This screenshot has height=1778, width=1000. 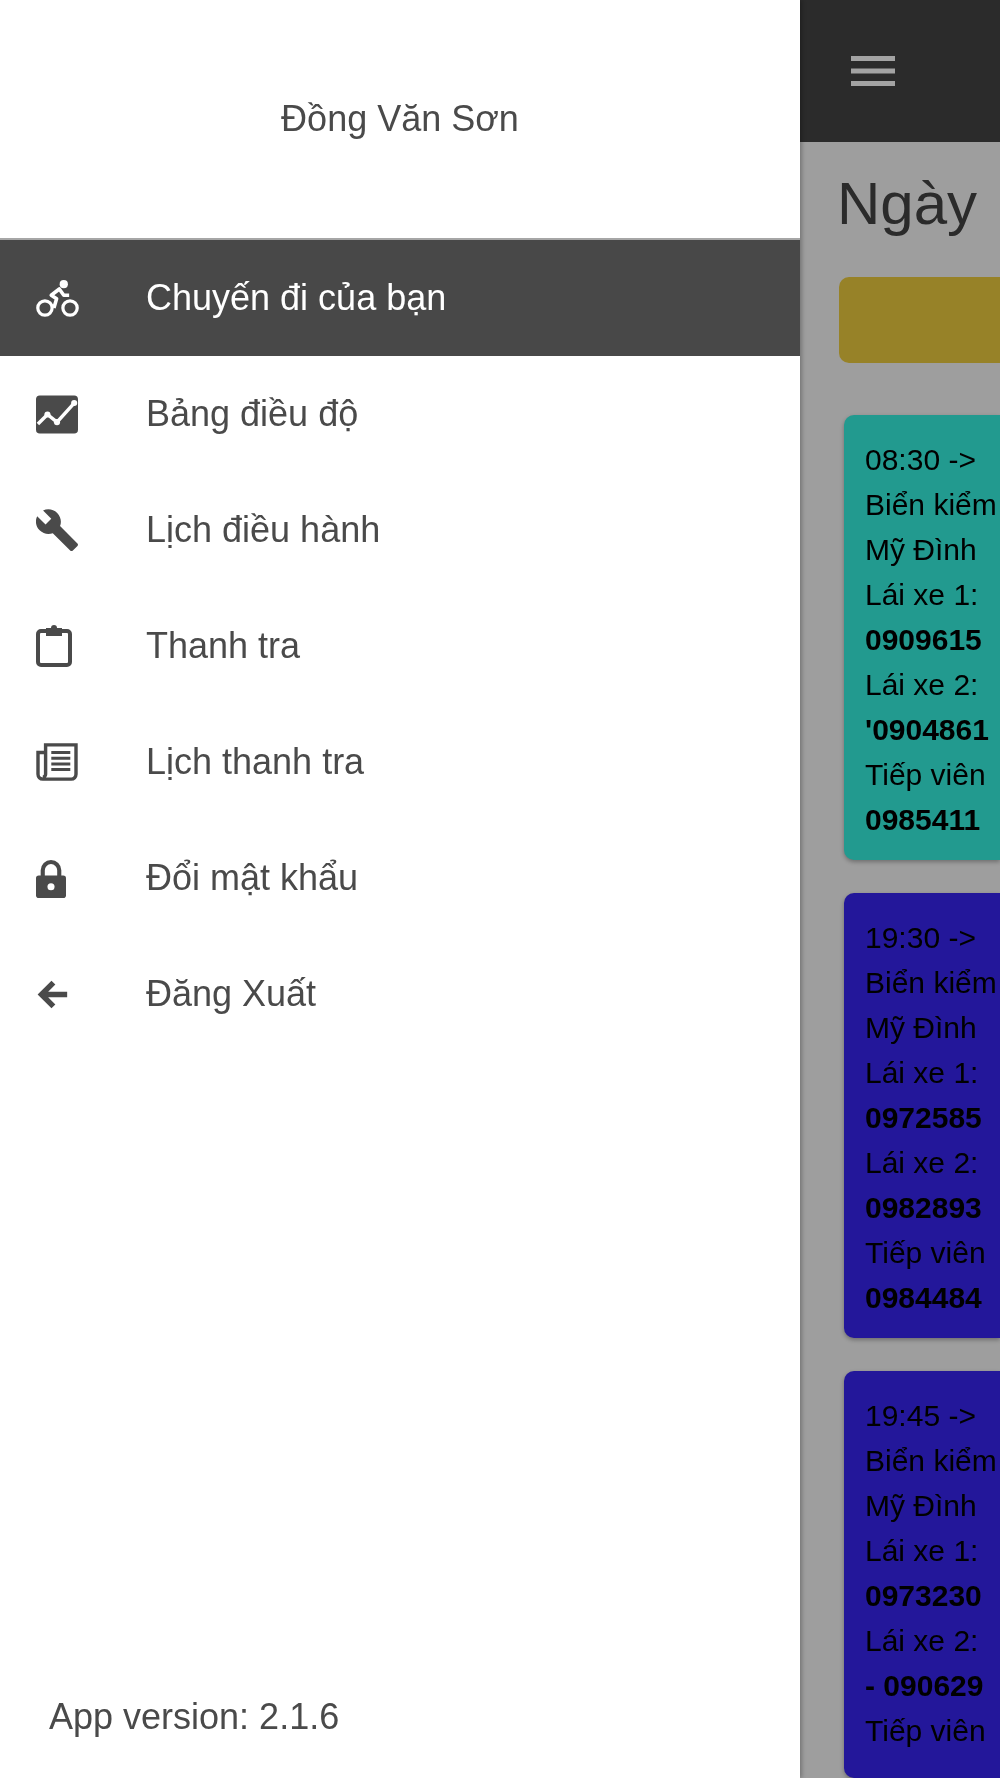 What do you see at coordinates (924, 1118) in the screenshot?
I see `phone-text: 0972585` at bounding box center [924, 1118].